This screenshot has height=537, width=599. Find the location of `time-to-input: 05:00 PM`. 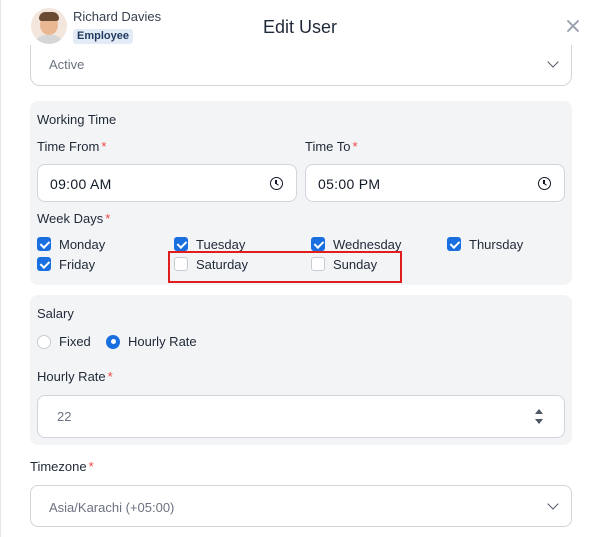

time-to-input: 05:00 PM is located at coordinates (435, 183).